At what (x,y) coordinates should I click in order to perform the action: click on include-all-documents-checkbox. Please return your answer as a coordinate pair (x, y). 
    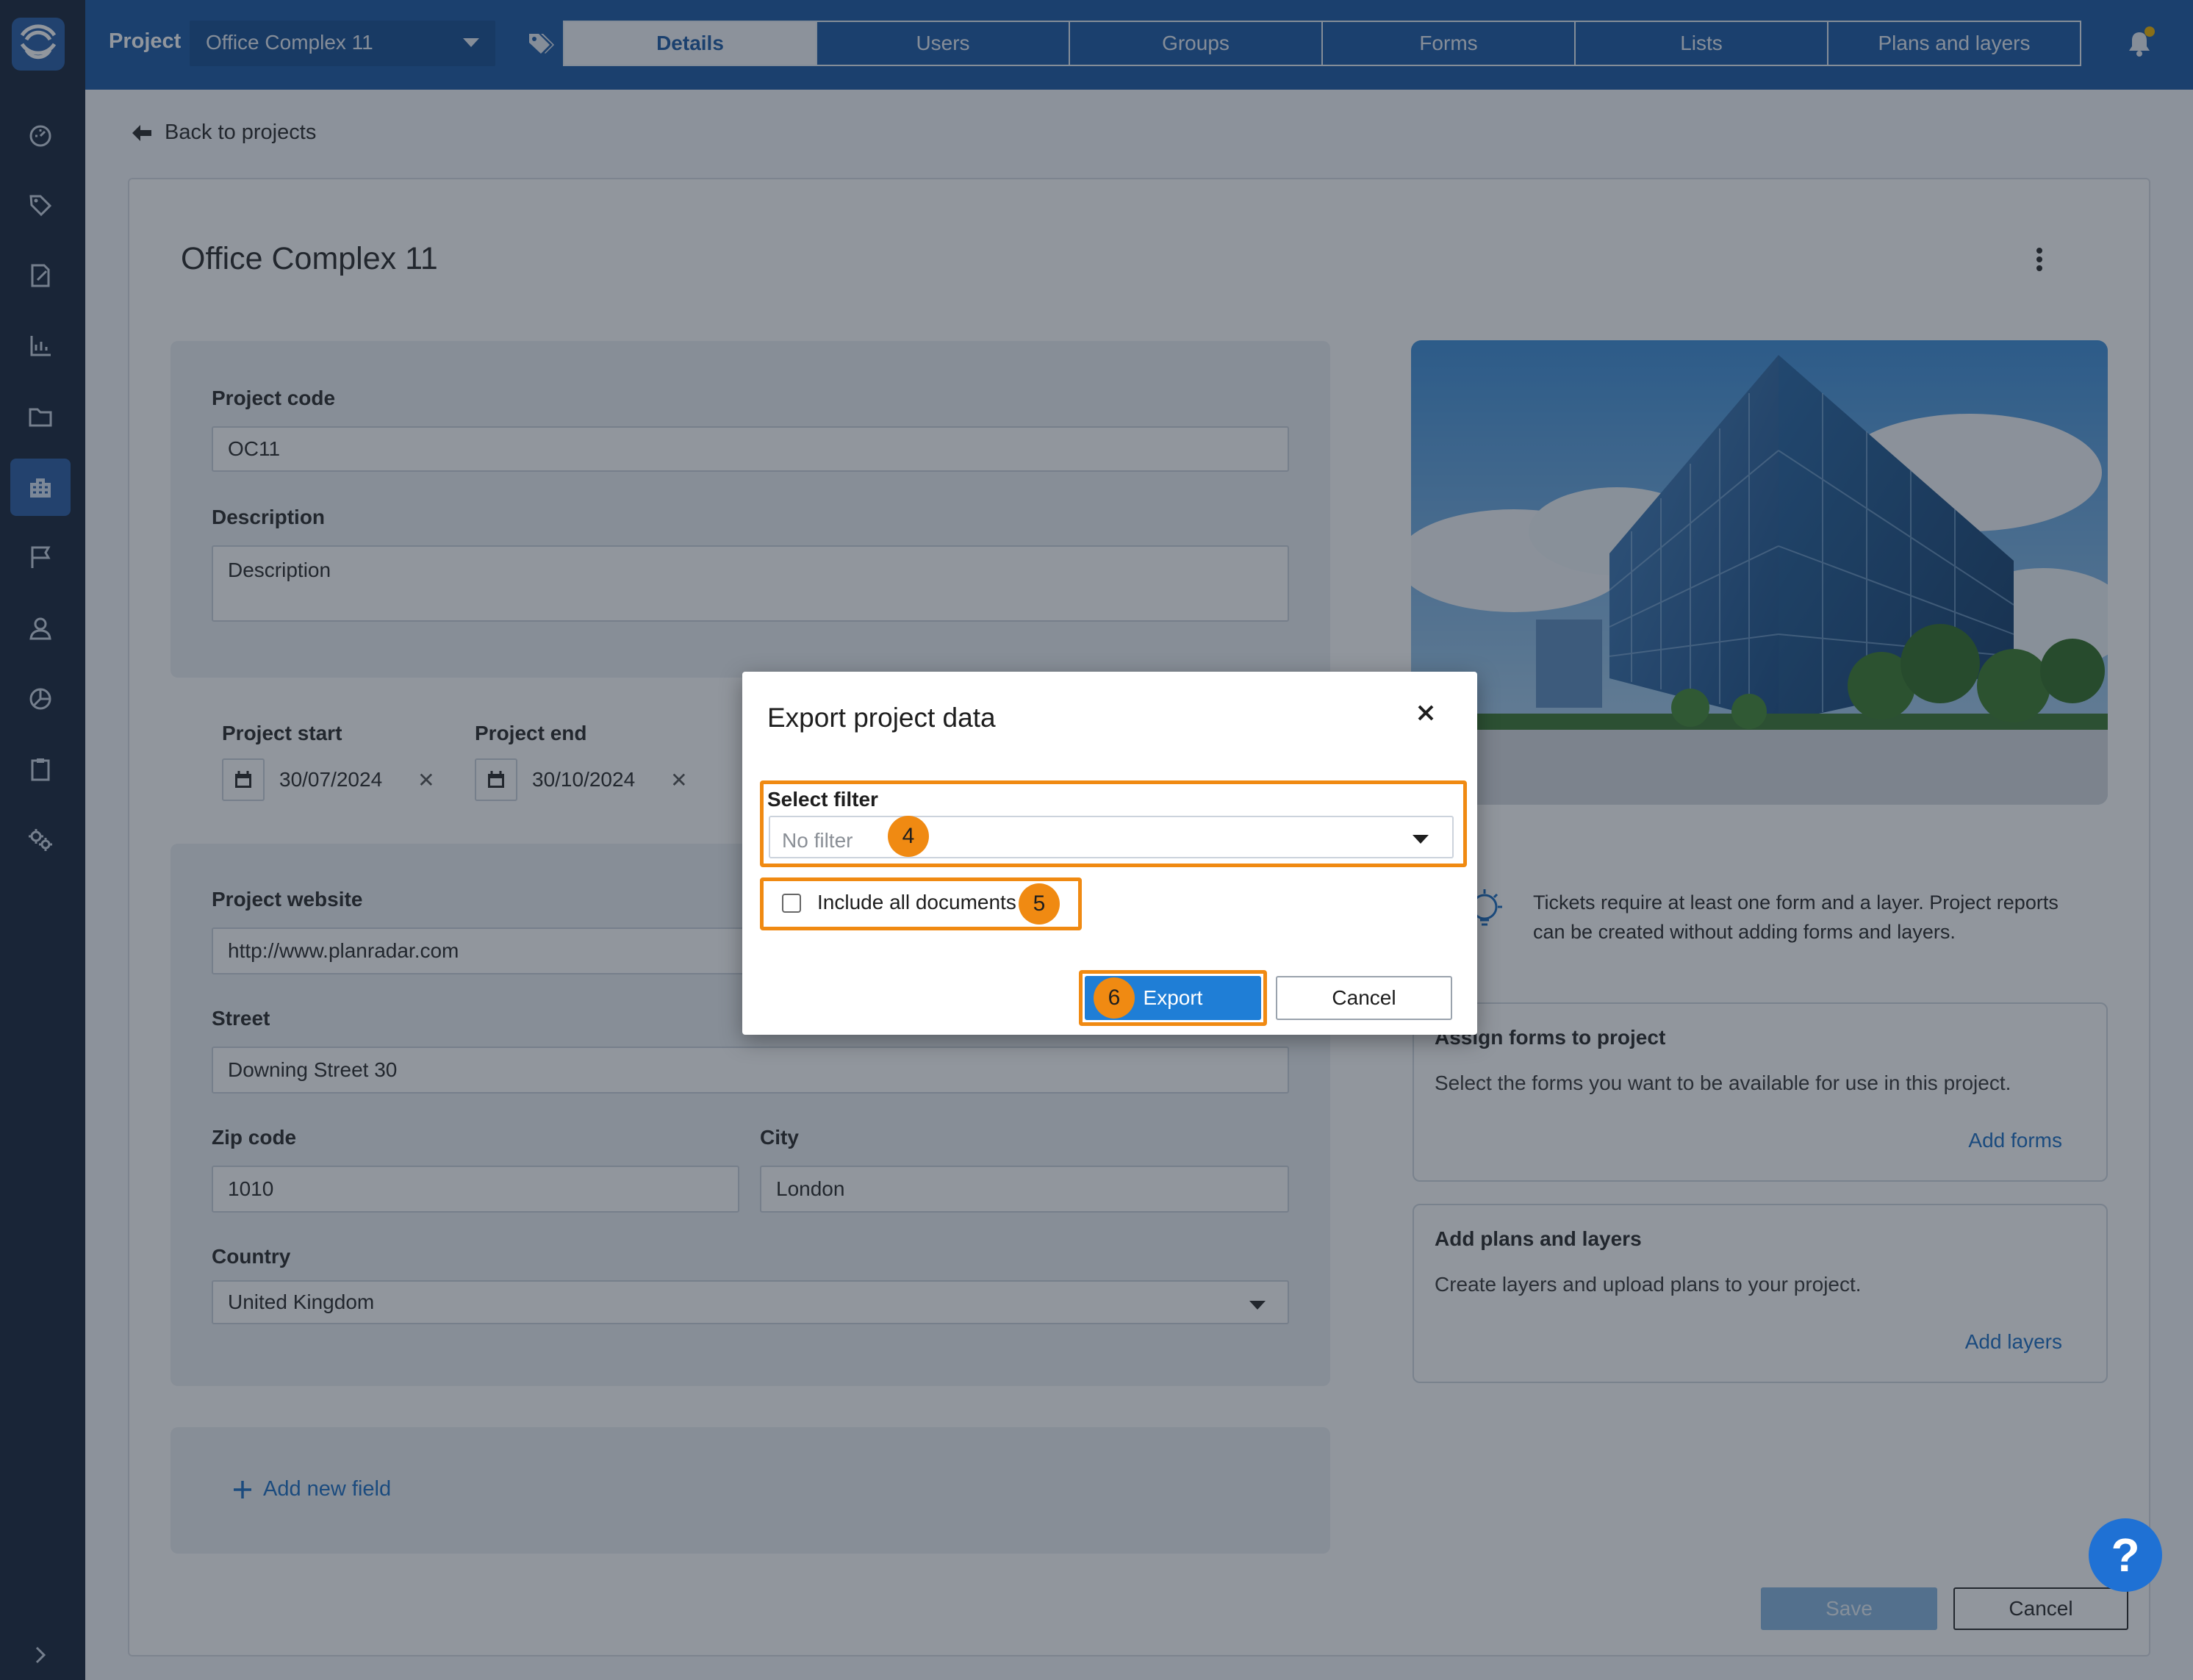
    Looking at the image, I should click on (791, 903).